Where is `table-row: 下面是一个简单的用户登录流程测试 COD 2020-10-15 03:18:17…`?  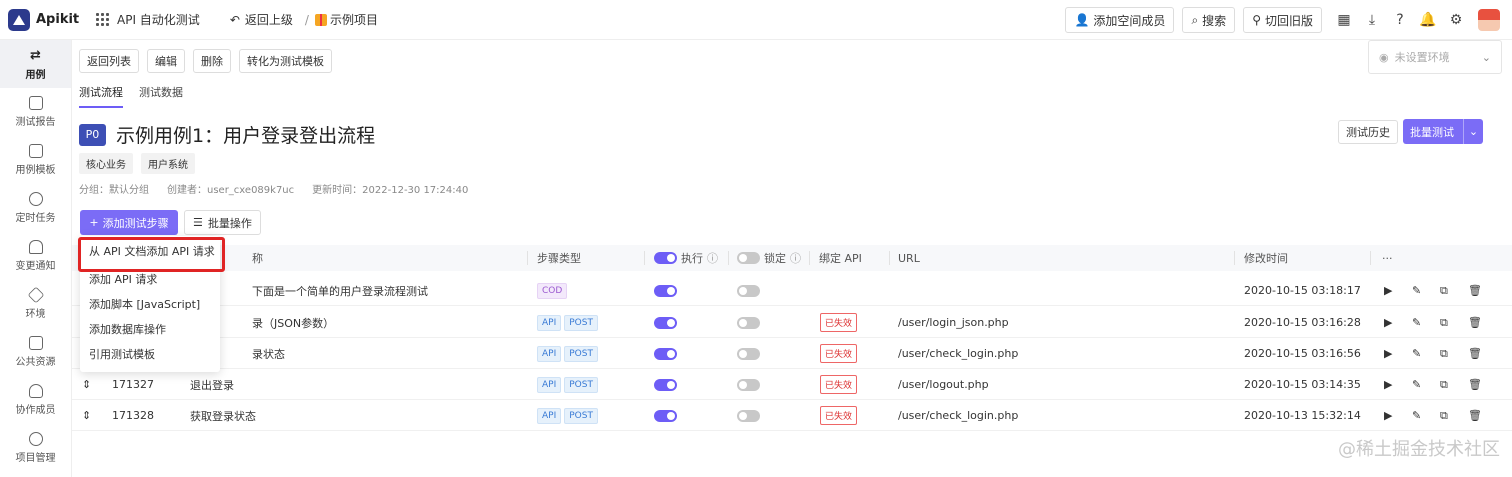 table-row: 下面是一个简单的用户登录流程测试 COD 2020-10-15 03:18:17… is located at coordinates (792, 290).